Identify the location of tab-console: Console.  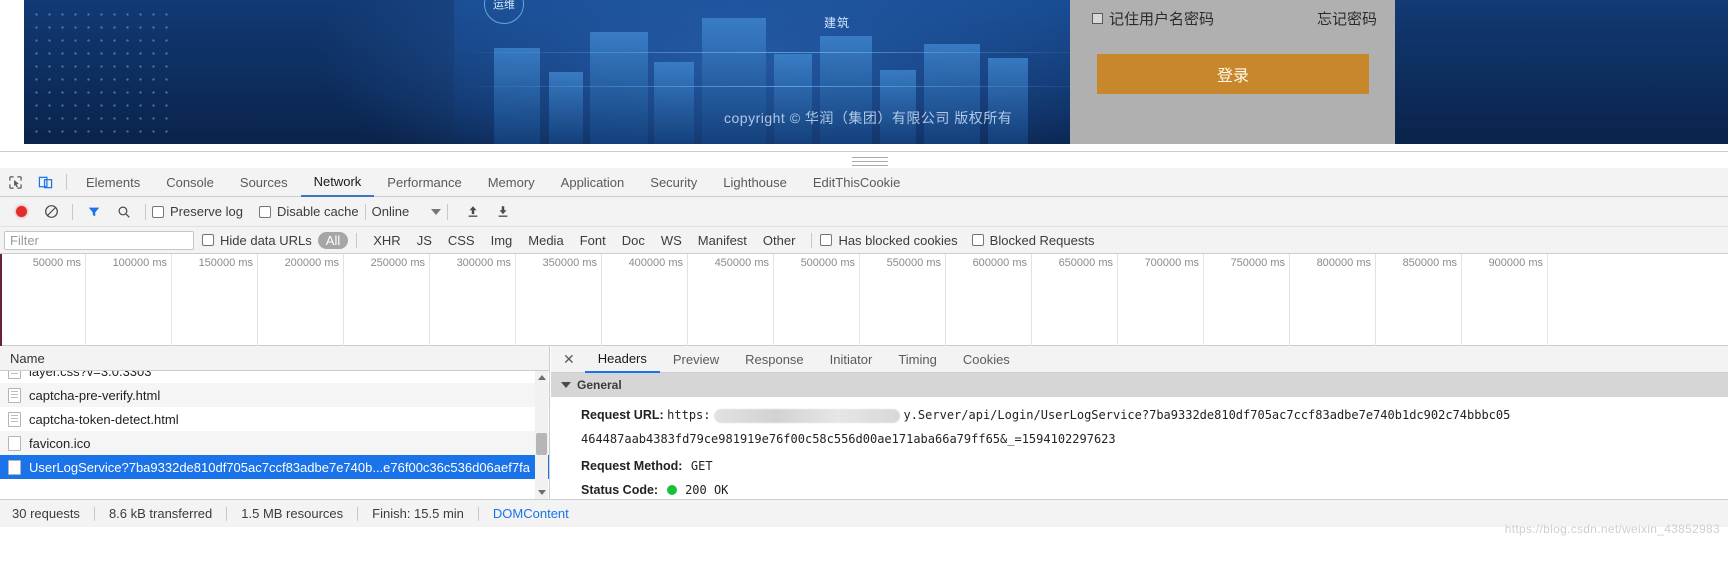
(190, 182).